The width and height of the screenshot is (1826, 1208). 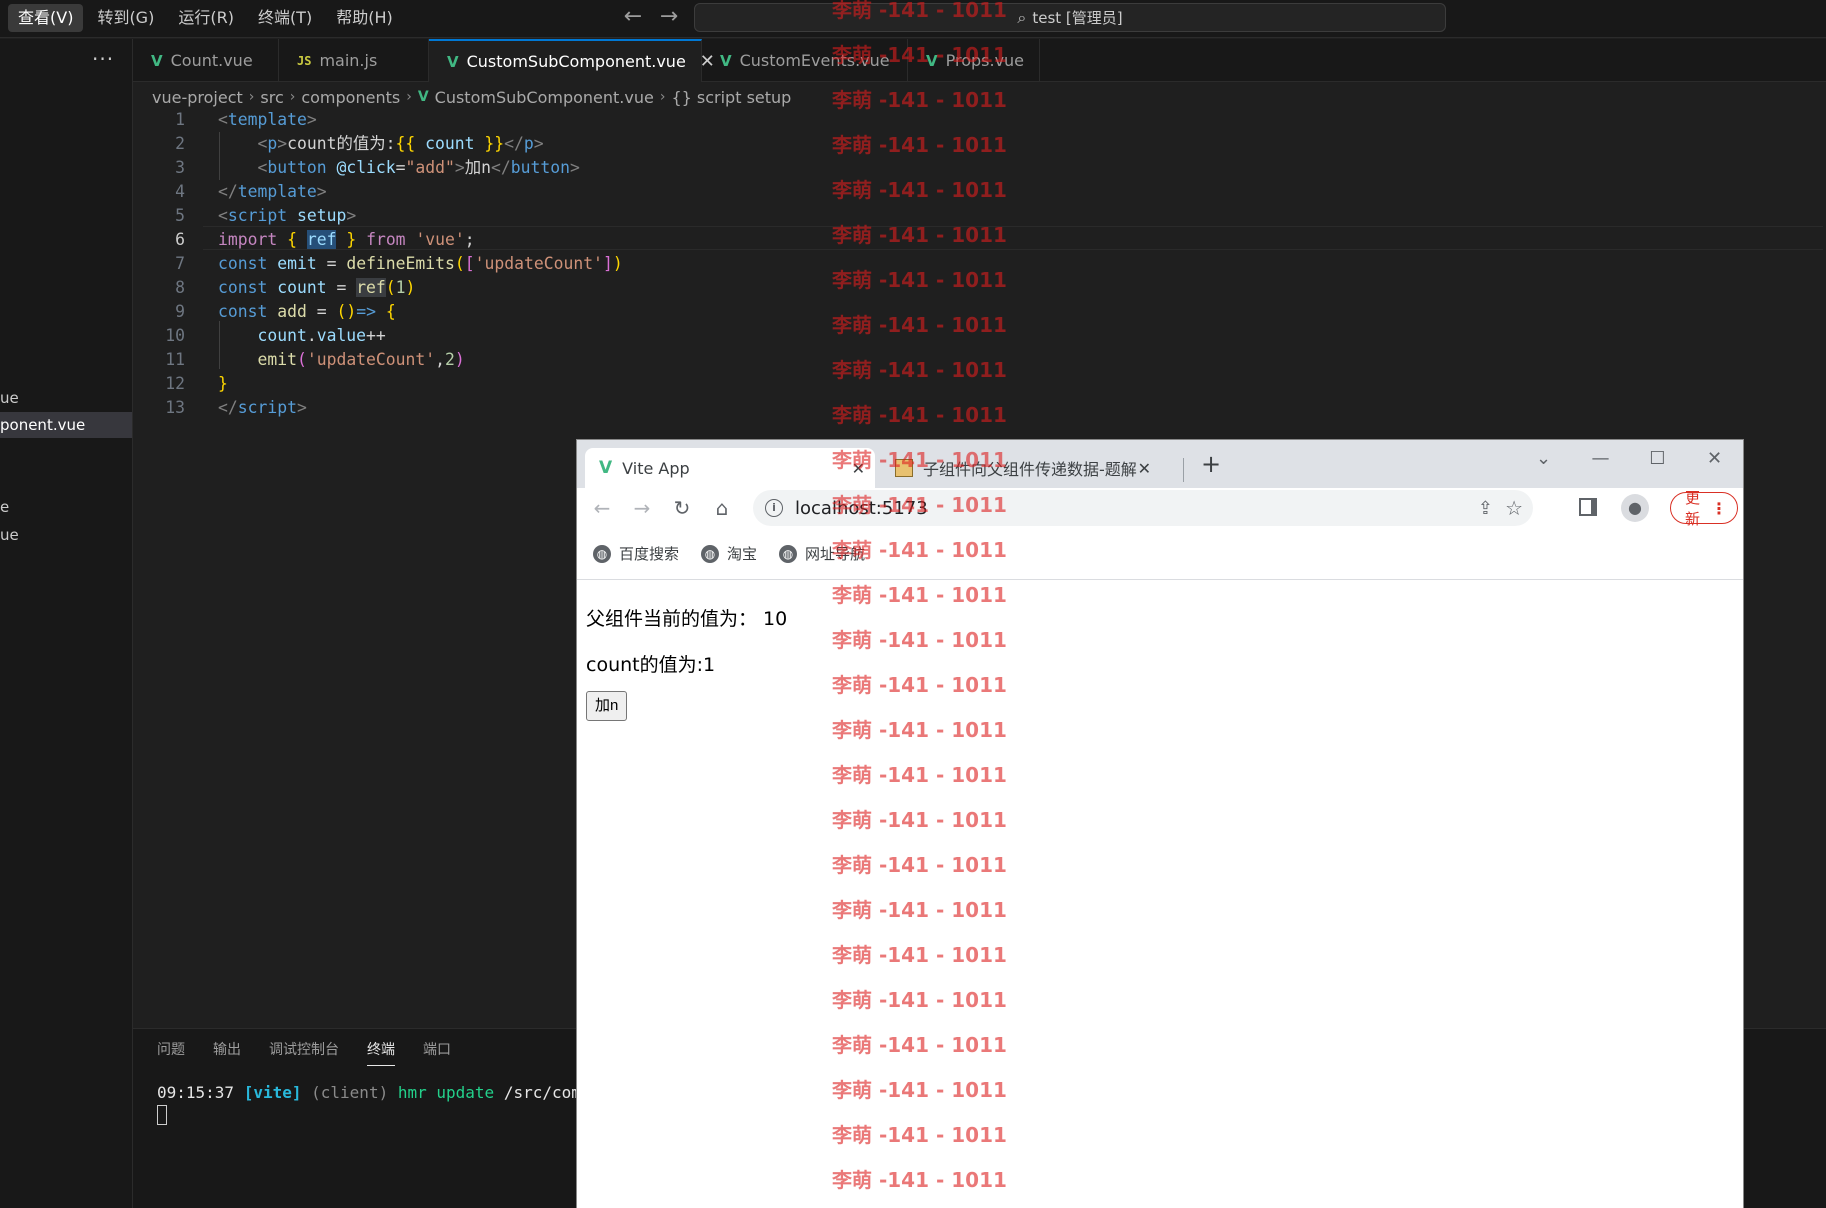 I want to click on explorer-file-item: e, so click(x=66, y=507).